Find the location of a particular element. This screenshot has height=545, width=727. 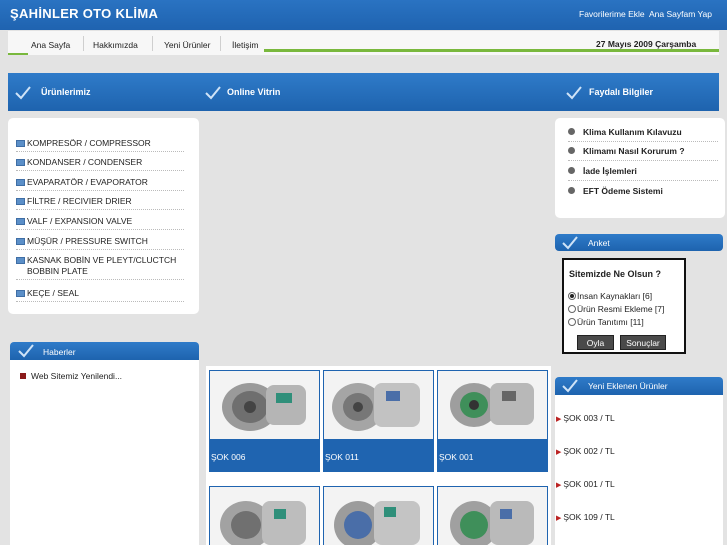

product-card: ŞOK 001 is located at coordinates (492, 421).